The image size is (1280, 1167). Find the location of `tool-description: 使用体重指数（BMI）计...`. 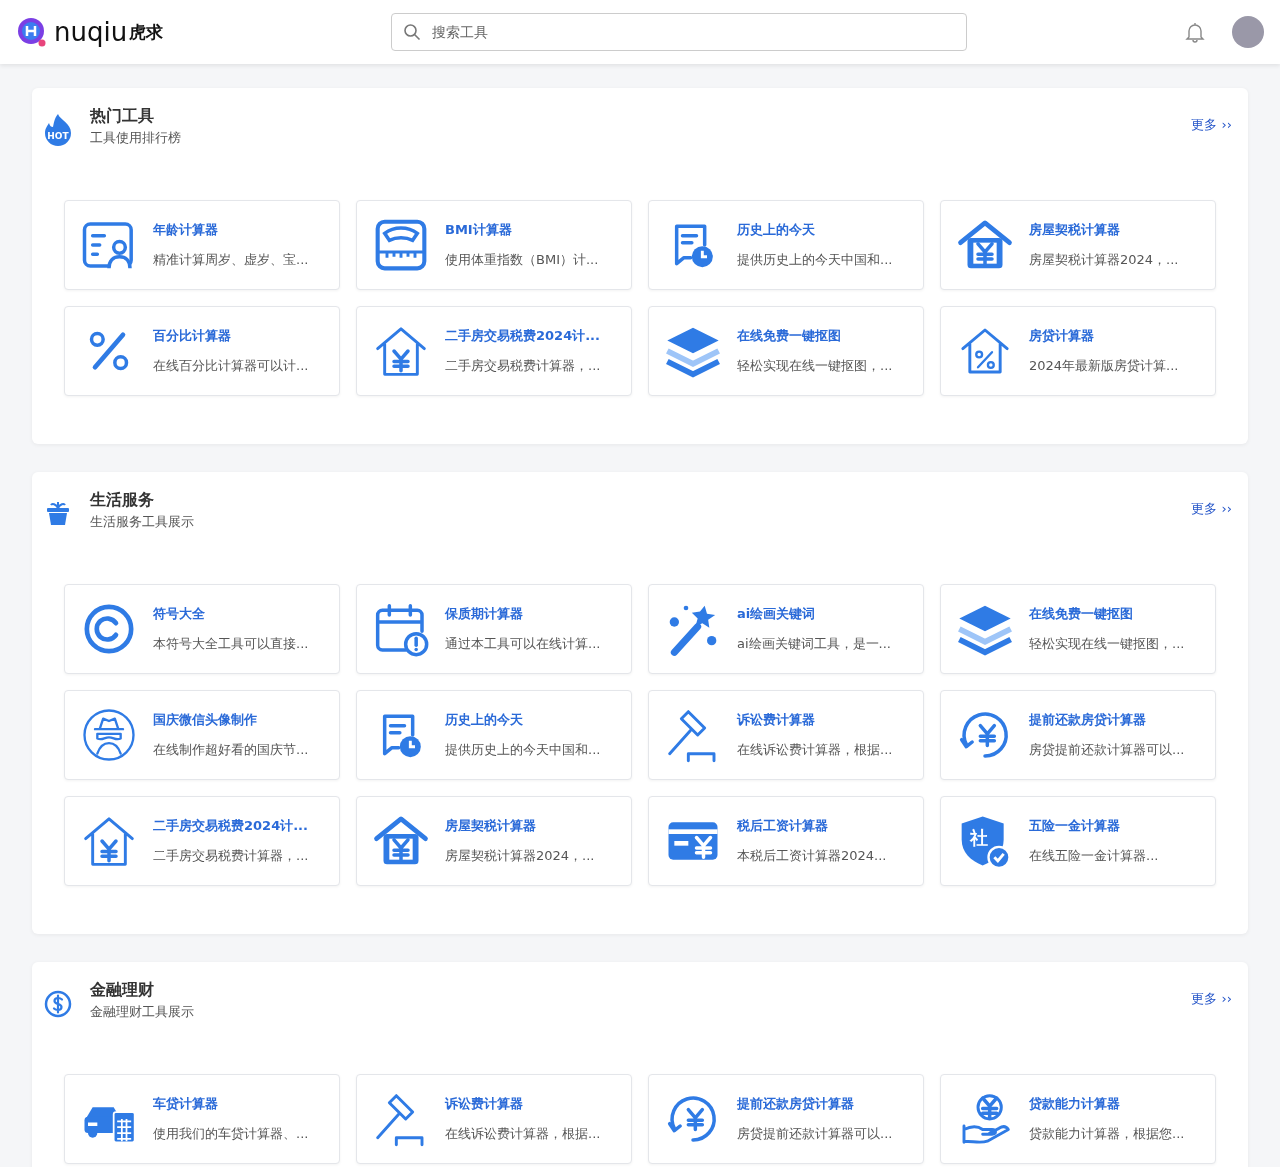

tool-description: 使用体重指数（BMI）计... is located at coordinates (522, 260).